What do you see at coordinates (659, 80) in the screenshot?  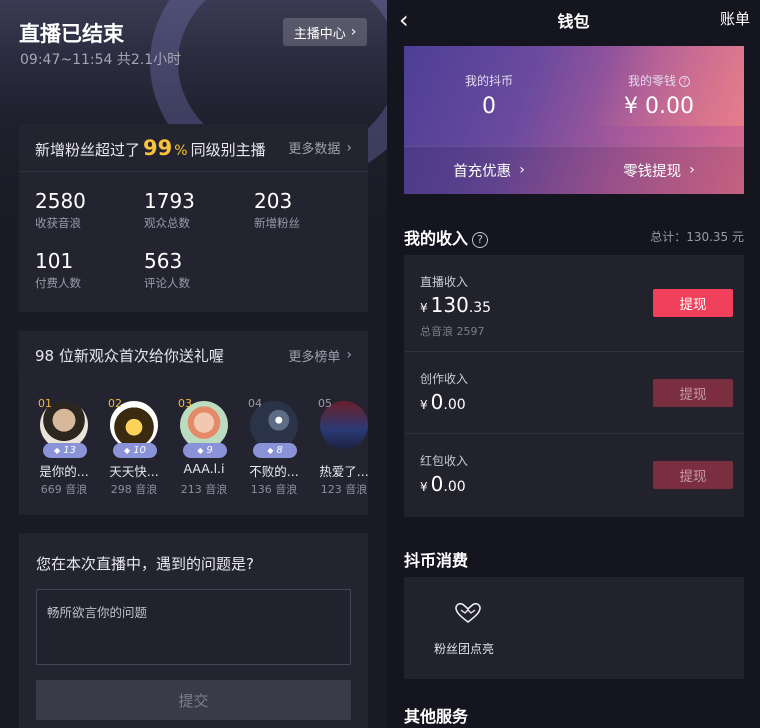 I see `change-label-row: 我的零钱?` at bounding box center [659, 80].